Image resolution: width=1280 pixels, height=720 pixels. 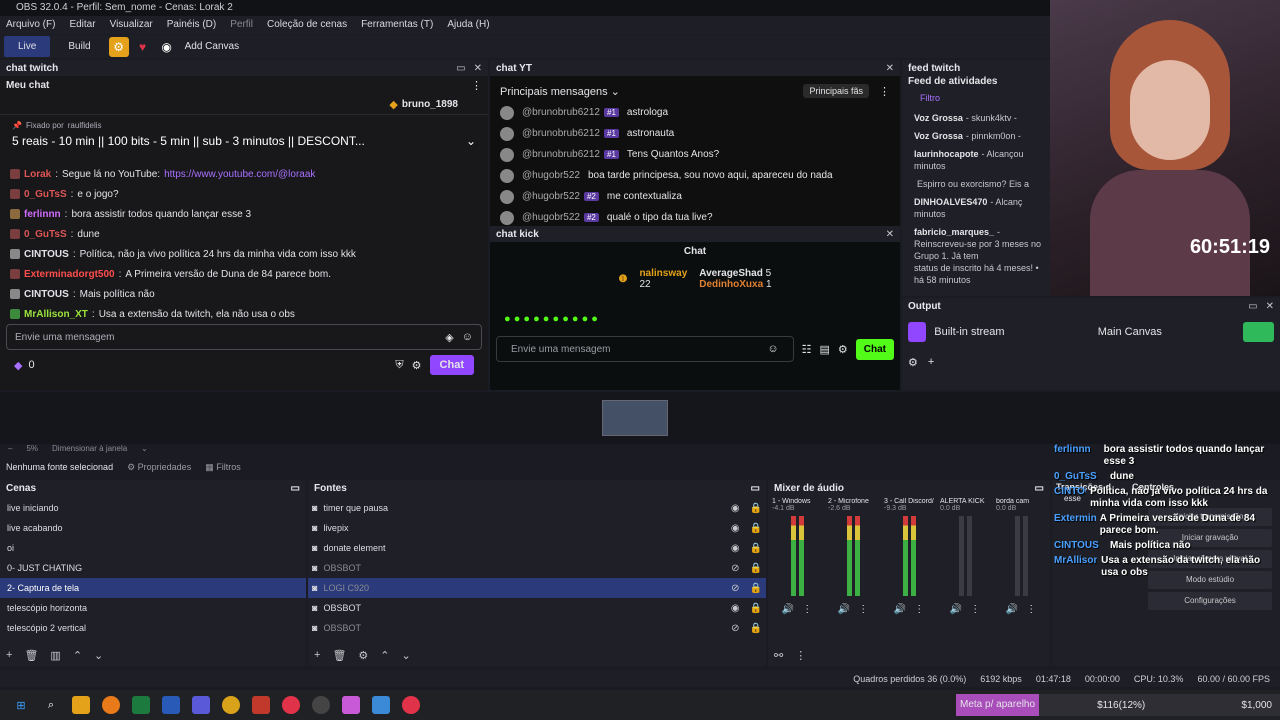 I want to click on chat-user: MrAllison_XT, so click(x=56, y=314).